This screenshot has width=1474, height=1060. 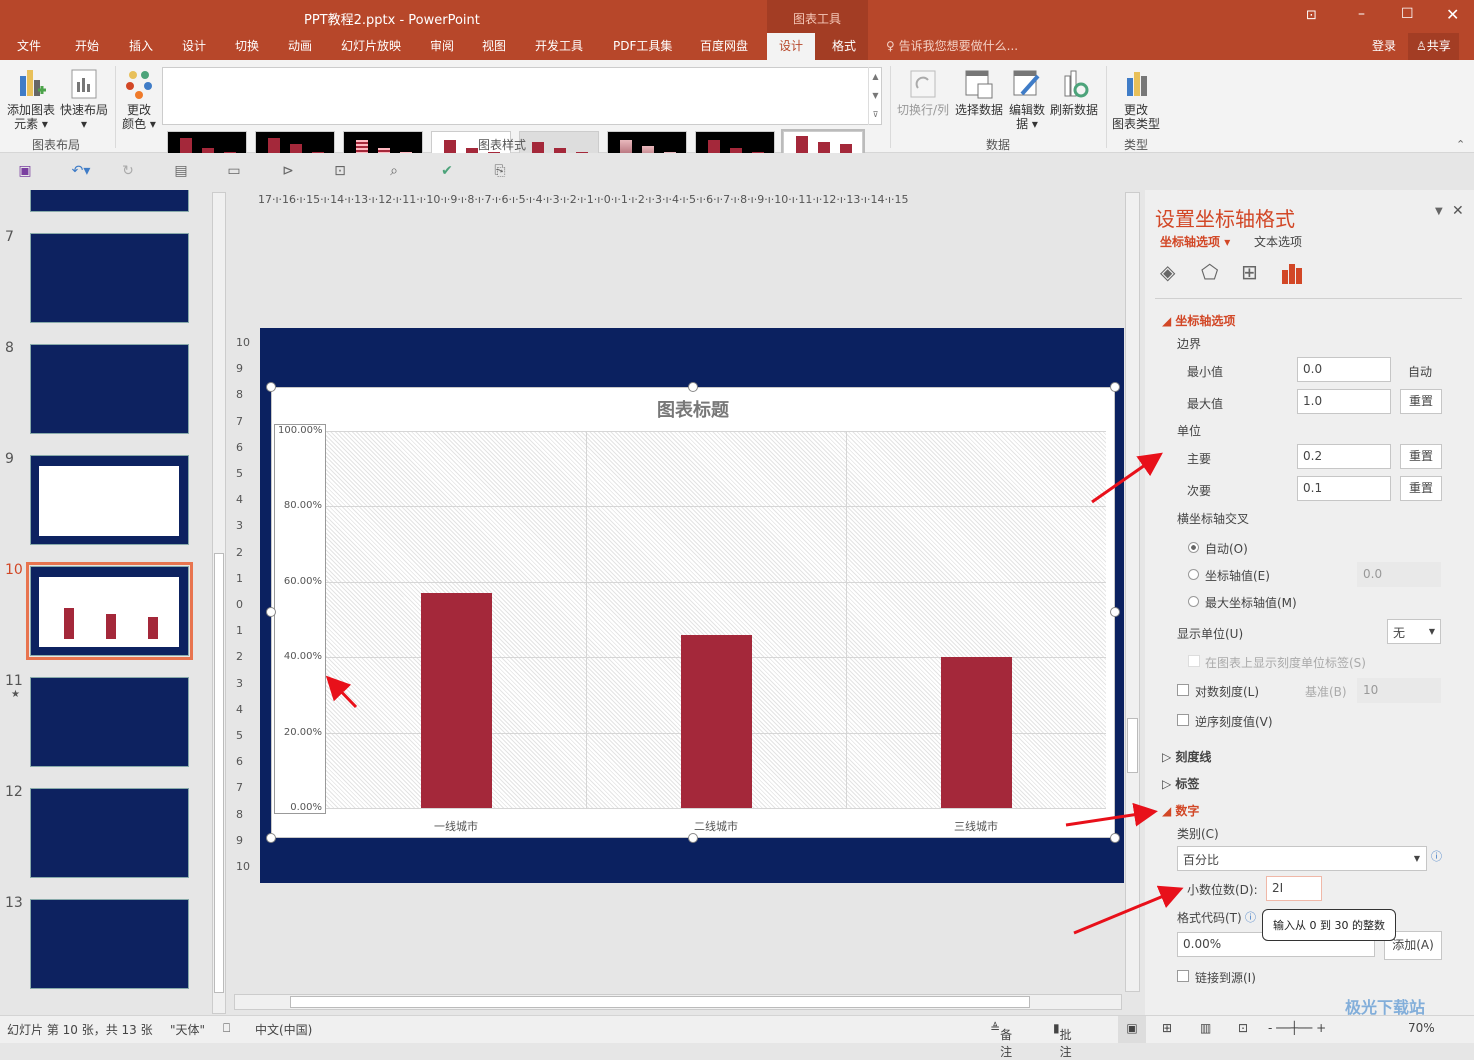 What do you see at coordinates (875, 96) in the screenshot?
I see `gallery-scroll: ▲ ▼ ⊽` at bounding box center [875, 96].